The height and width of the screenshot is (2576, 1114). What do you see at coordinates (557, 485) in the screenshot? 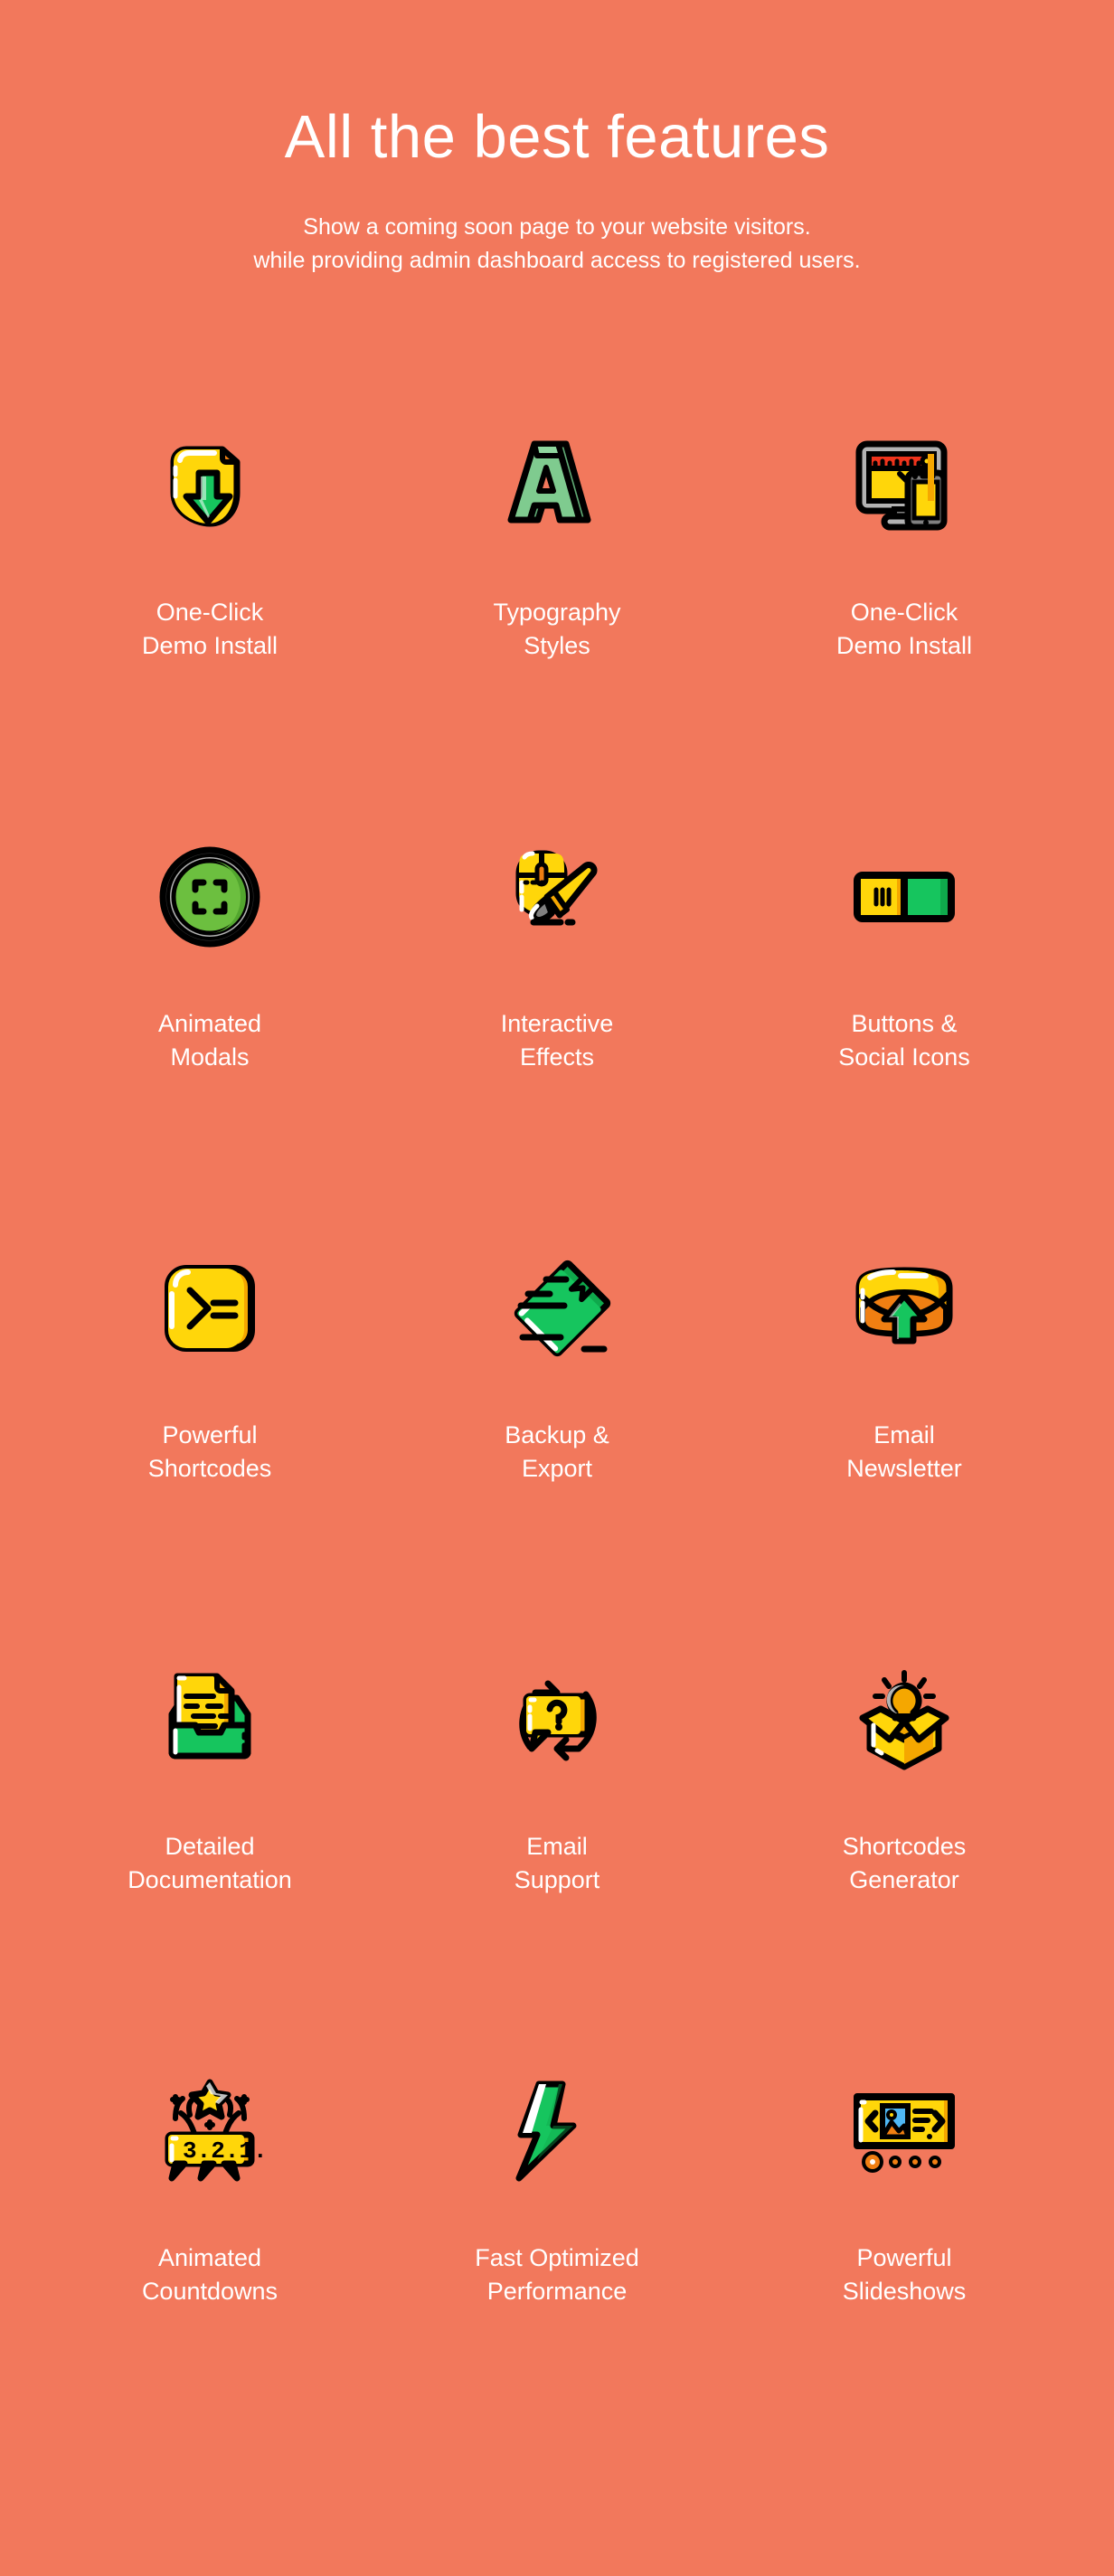
I see `letter-a-3d-icon` at bounding box center [557, 485].